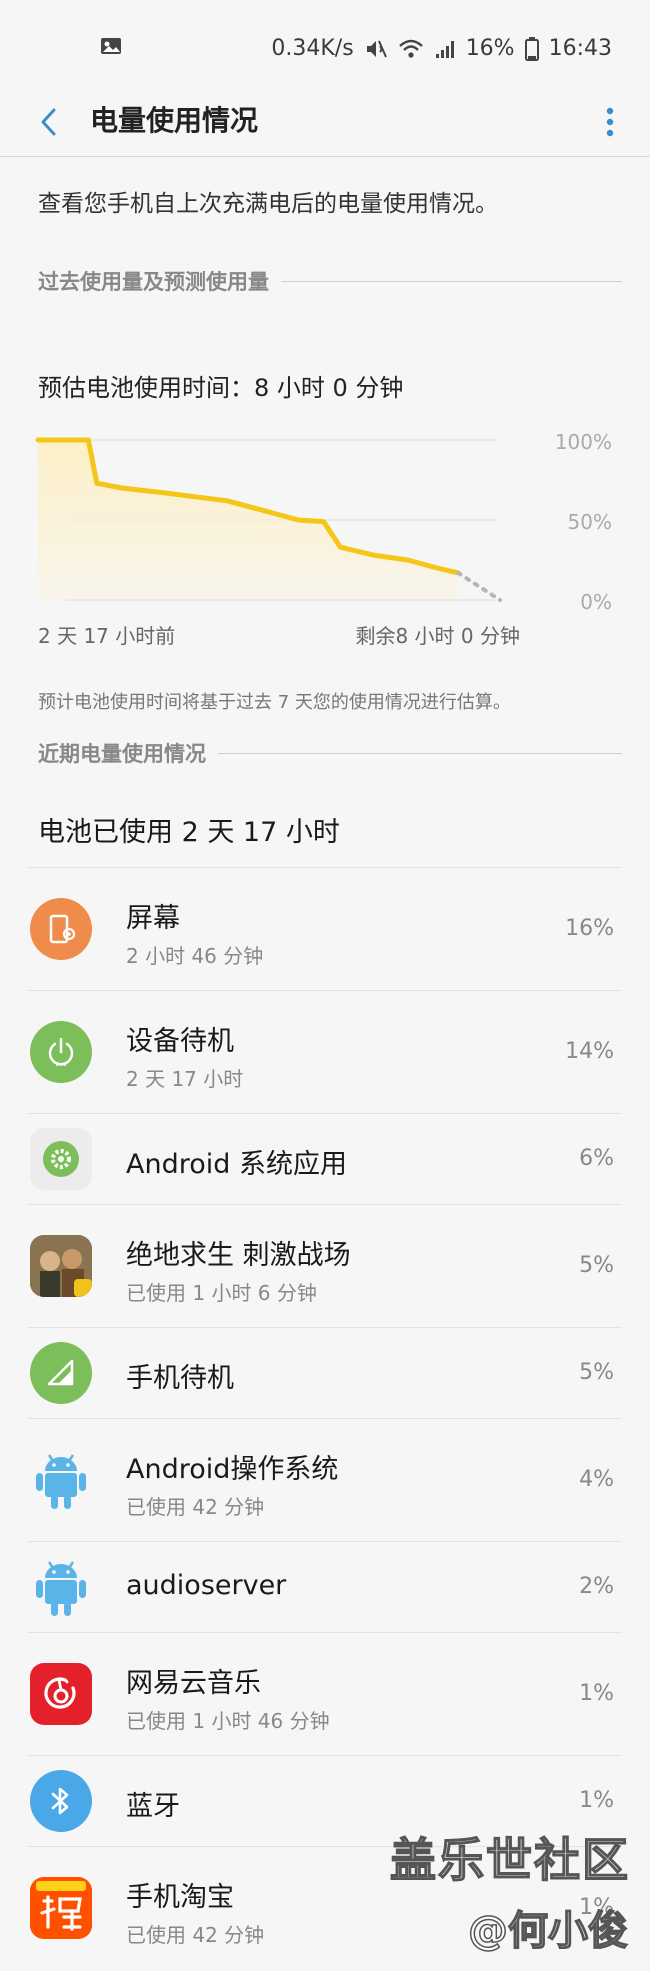 The height and width of the screenshot is (1971, 650). What do you see at coordinates (221, 388) in the screenshot?
I see `estimated-time: 预估电池使用时间：8 小时 0 分钟` at bounding box center [221, 388].